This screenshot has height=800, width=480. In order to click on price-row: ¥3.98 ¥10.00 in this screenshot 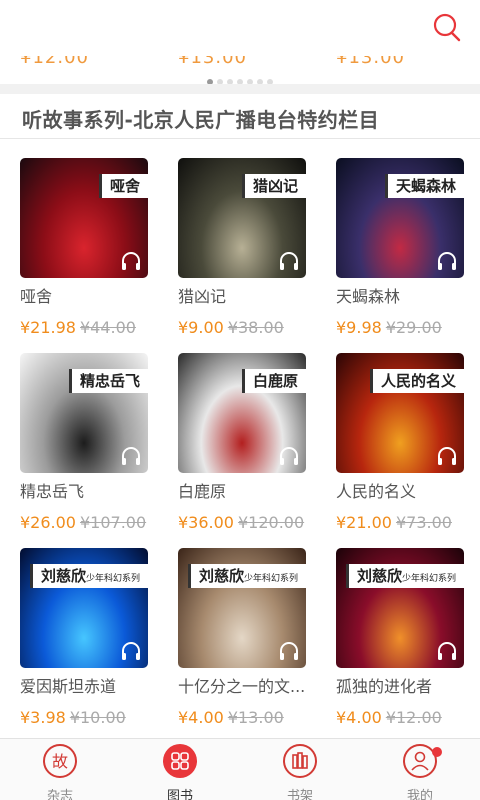, I will do `click(84, 717)`.